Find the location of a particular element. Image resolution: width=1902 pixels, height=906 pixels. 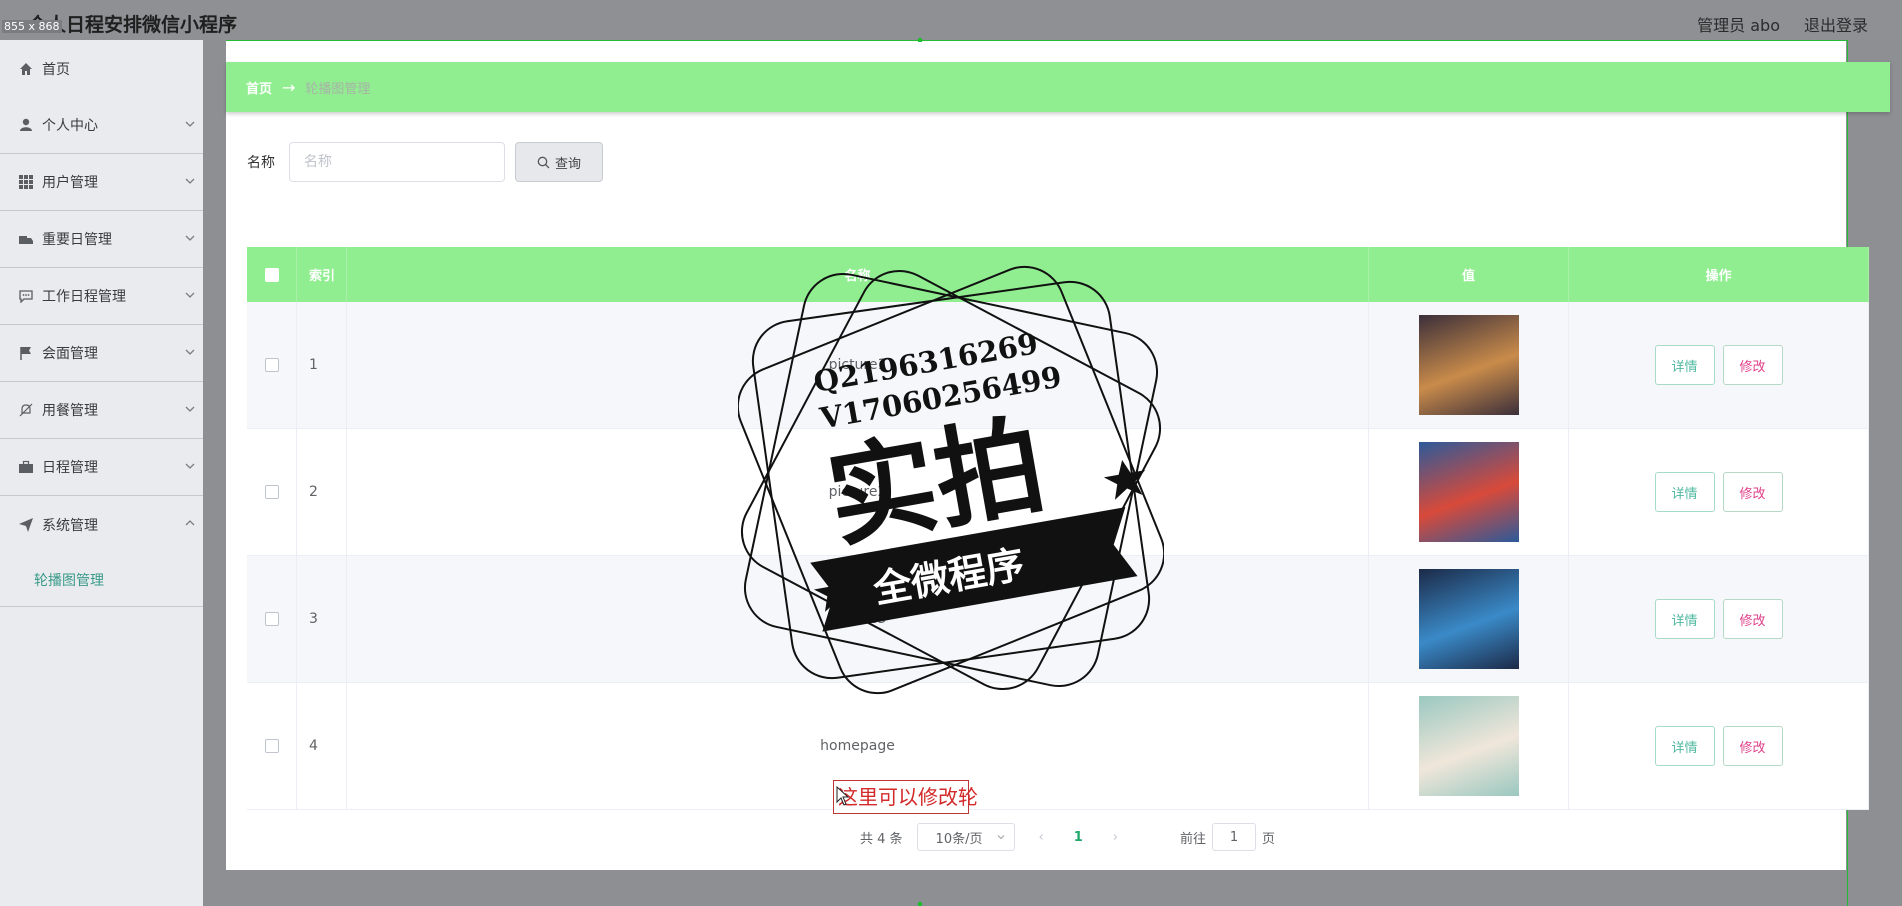

page-size-value: 10条/页 is located at coordinates (959, 839).